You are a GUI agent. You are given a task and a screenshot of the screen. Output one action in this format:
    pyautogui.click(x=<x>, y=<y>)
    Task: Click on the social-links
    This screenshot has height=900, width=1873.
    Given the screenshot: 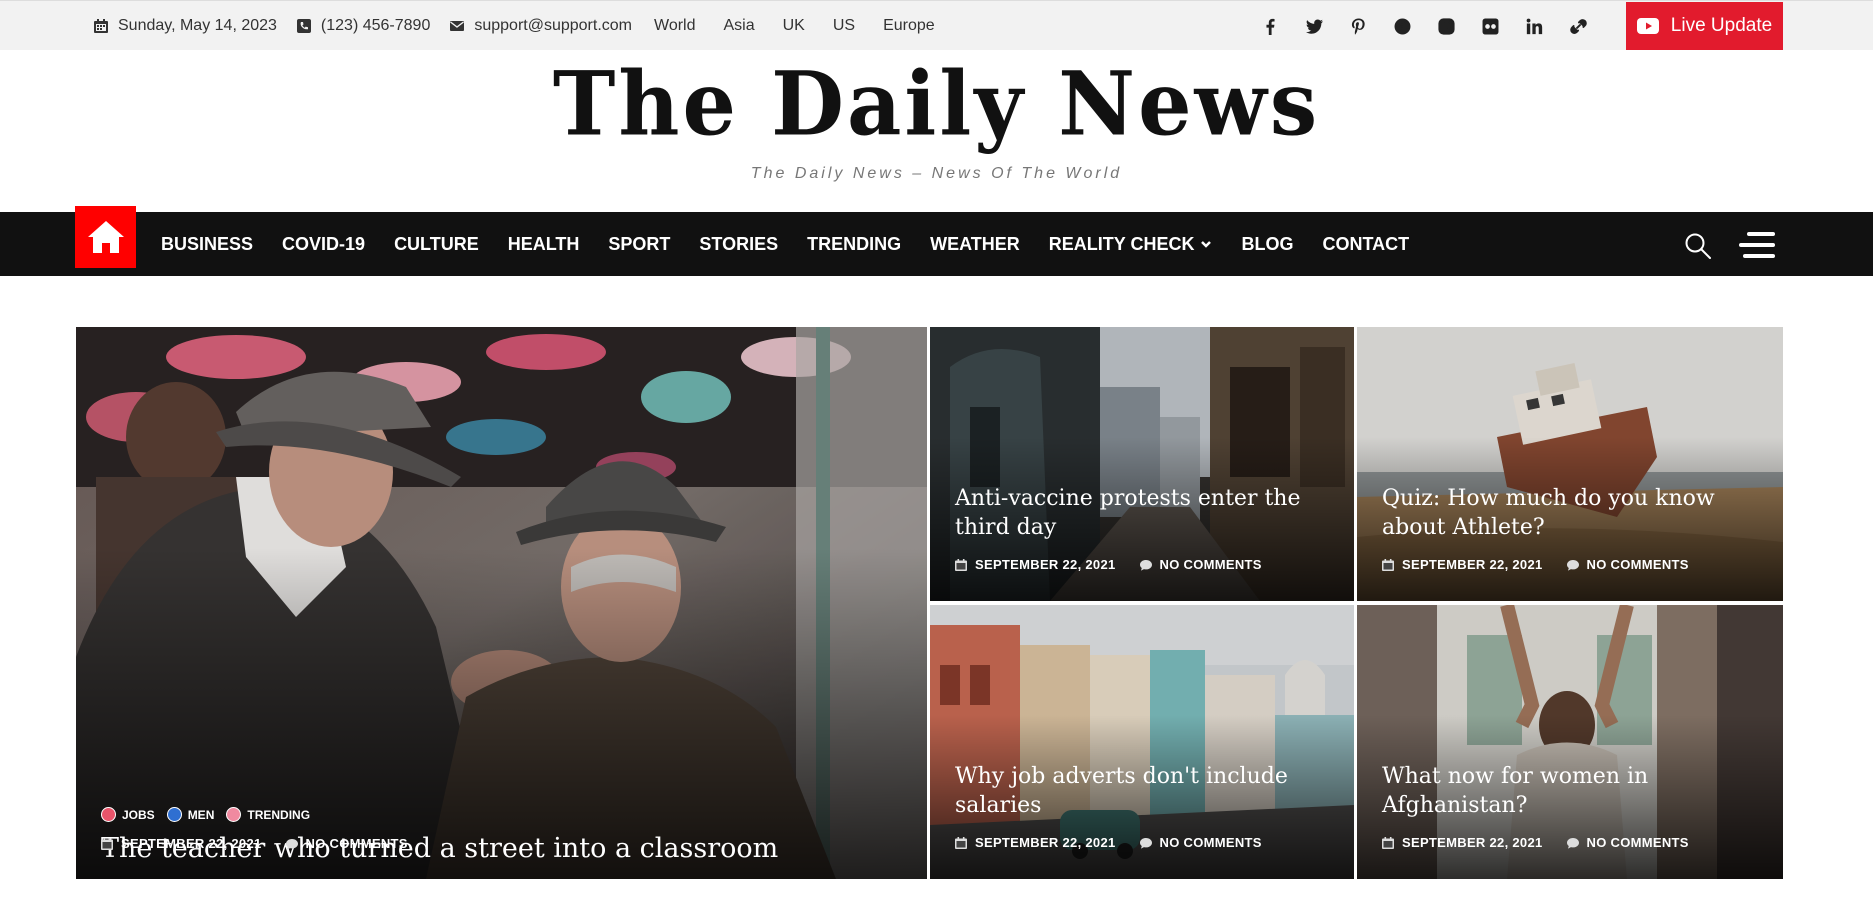 What is the action you would take?
    pyautogui.click(x=1424, y=26)
    